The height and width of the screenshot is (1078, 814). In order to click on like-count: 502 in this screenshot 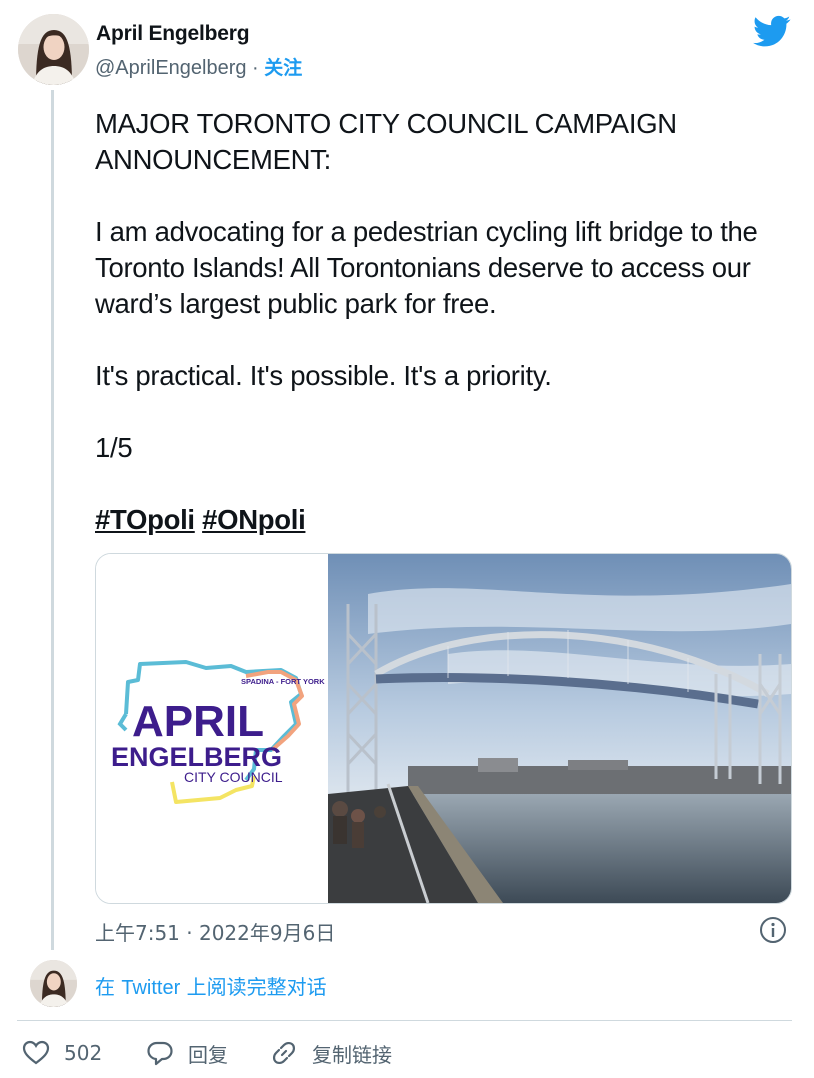, I will do `click(83, 1053)`.